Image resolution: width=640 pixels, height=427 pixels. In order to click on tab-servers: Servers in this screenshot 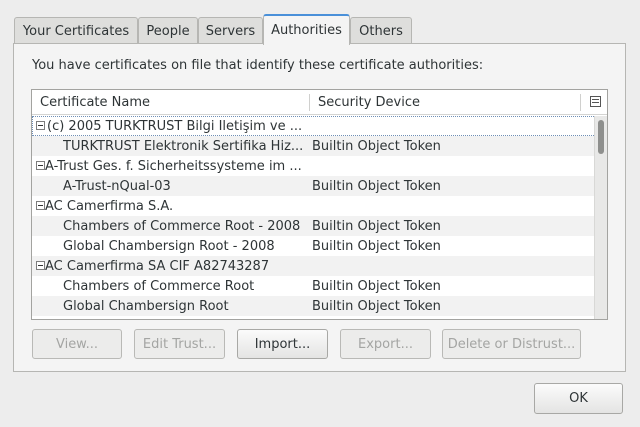, I will do `click(230, 30)`.